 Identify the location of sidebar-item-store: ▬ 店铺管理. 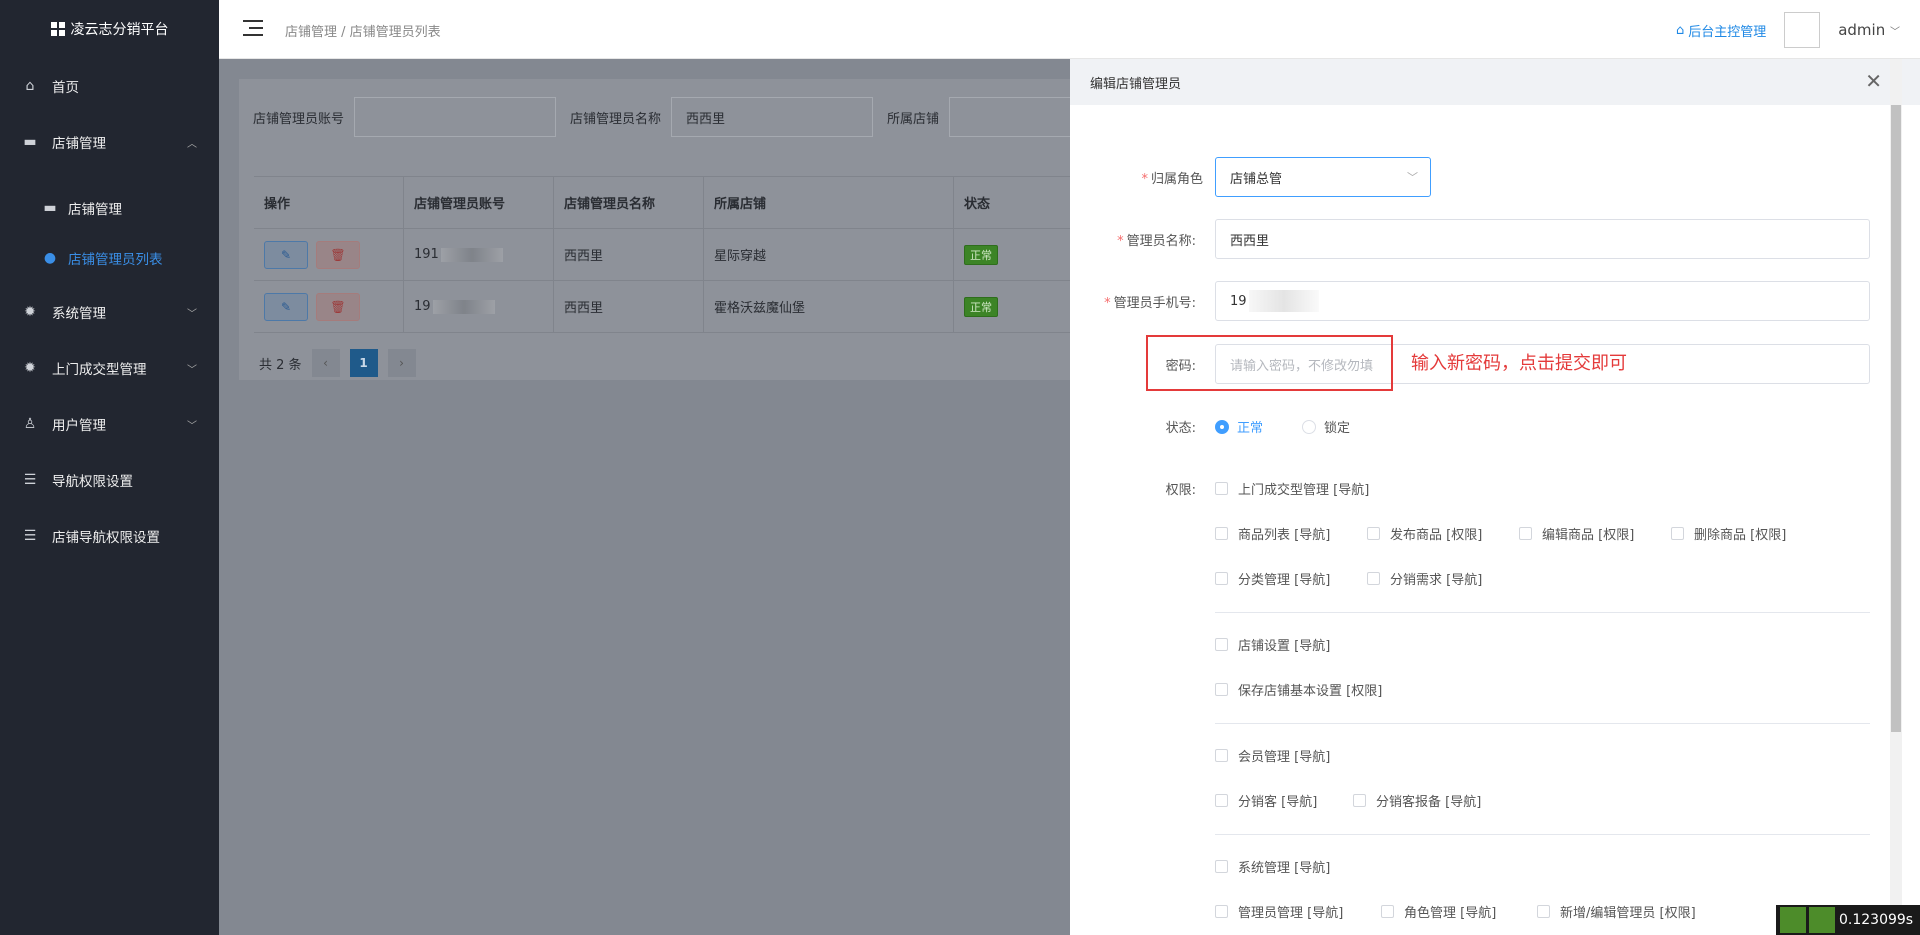
(109, 208).